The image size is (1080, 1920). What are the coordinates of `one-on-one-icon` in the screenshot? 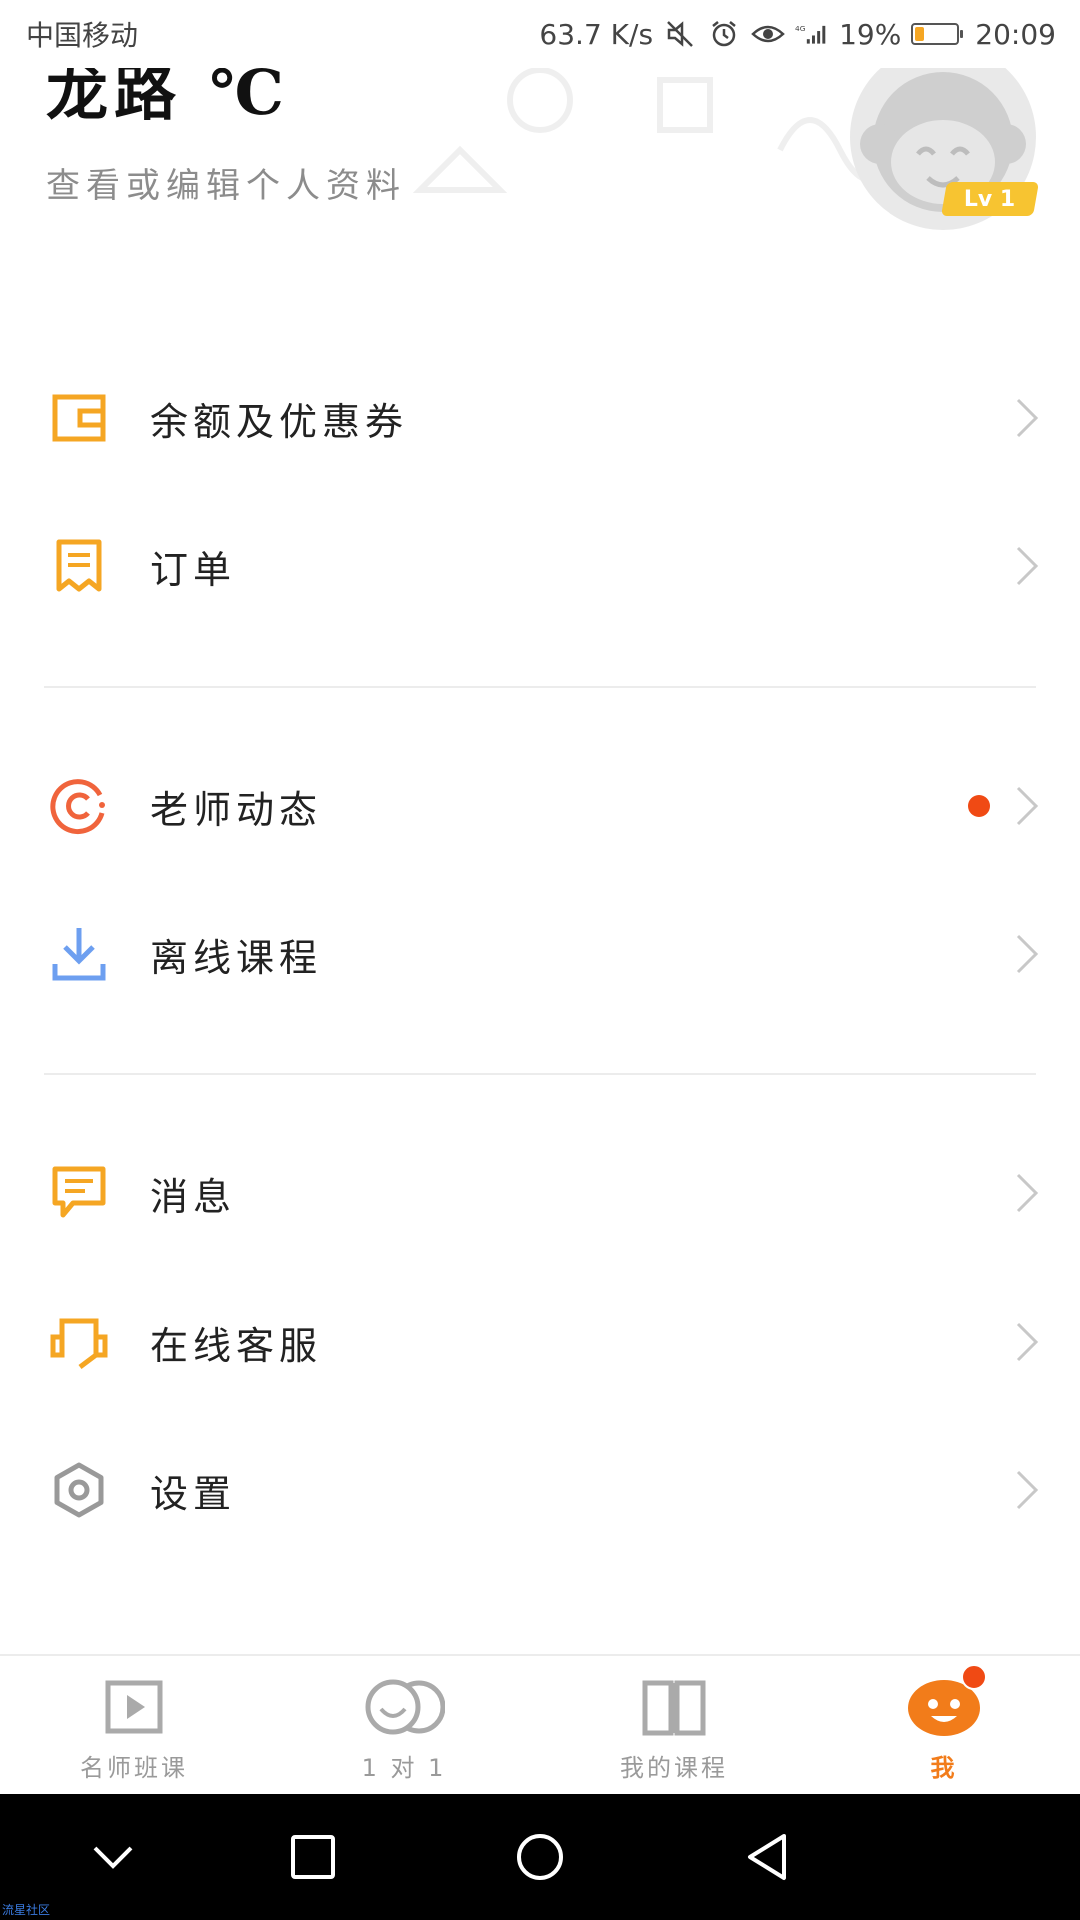 It's located at (404, 1707).